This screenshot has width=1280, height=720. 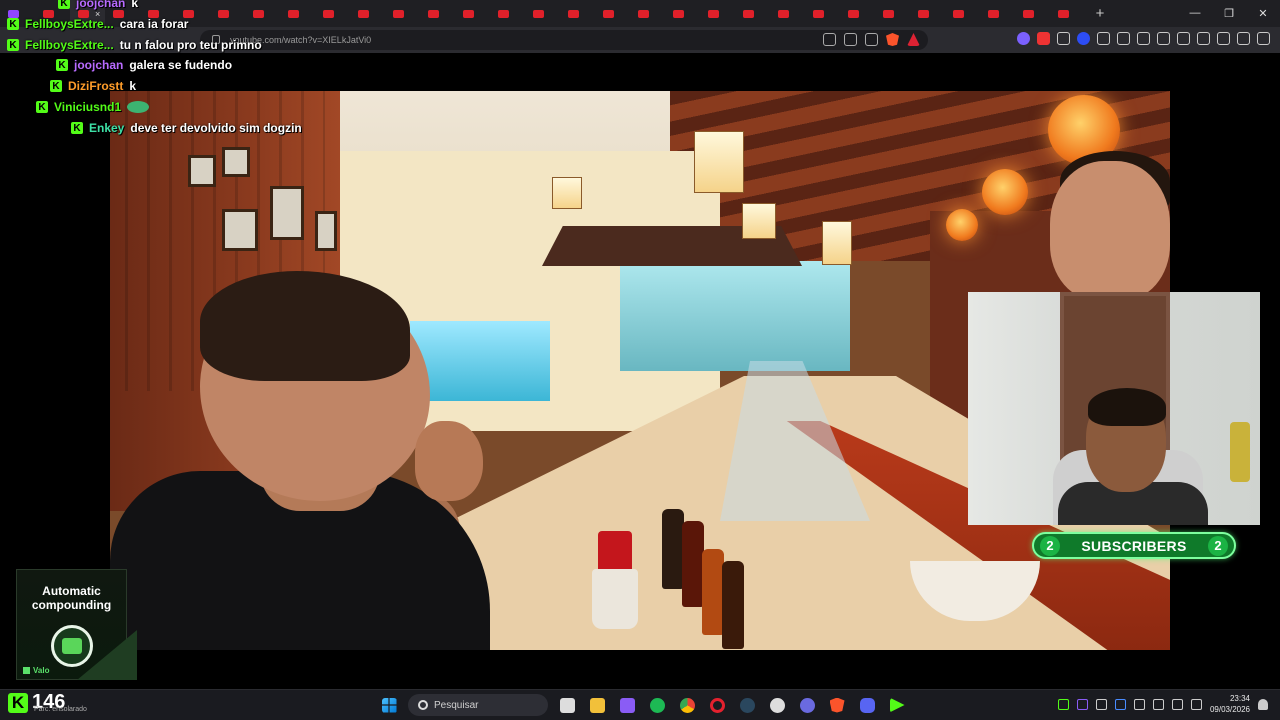 What do you see at coordinates (1100, 13) in the screenshot?
I see `new-tab-button: +` at bounding box center [1100, 13].